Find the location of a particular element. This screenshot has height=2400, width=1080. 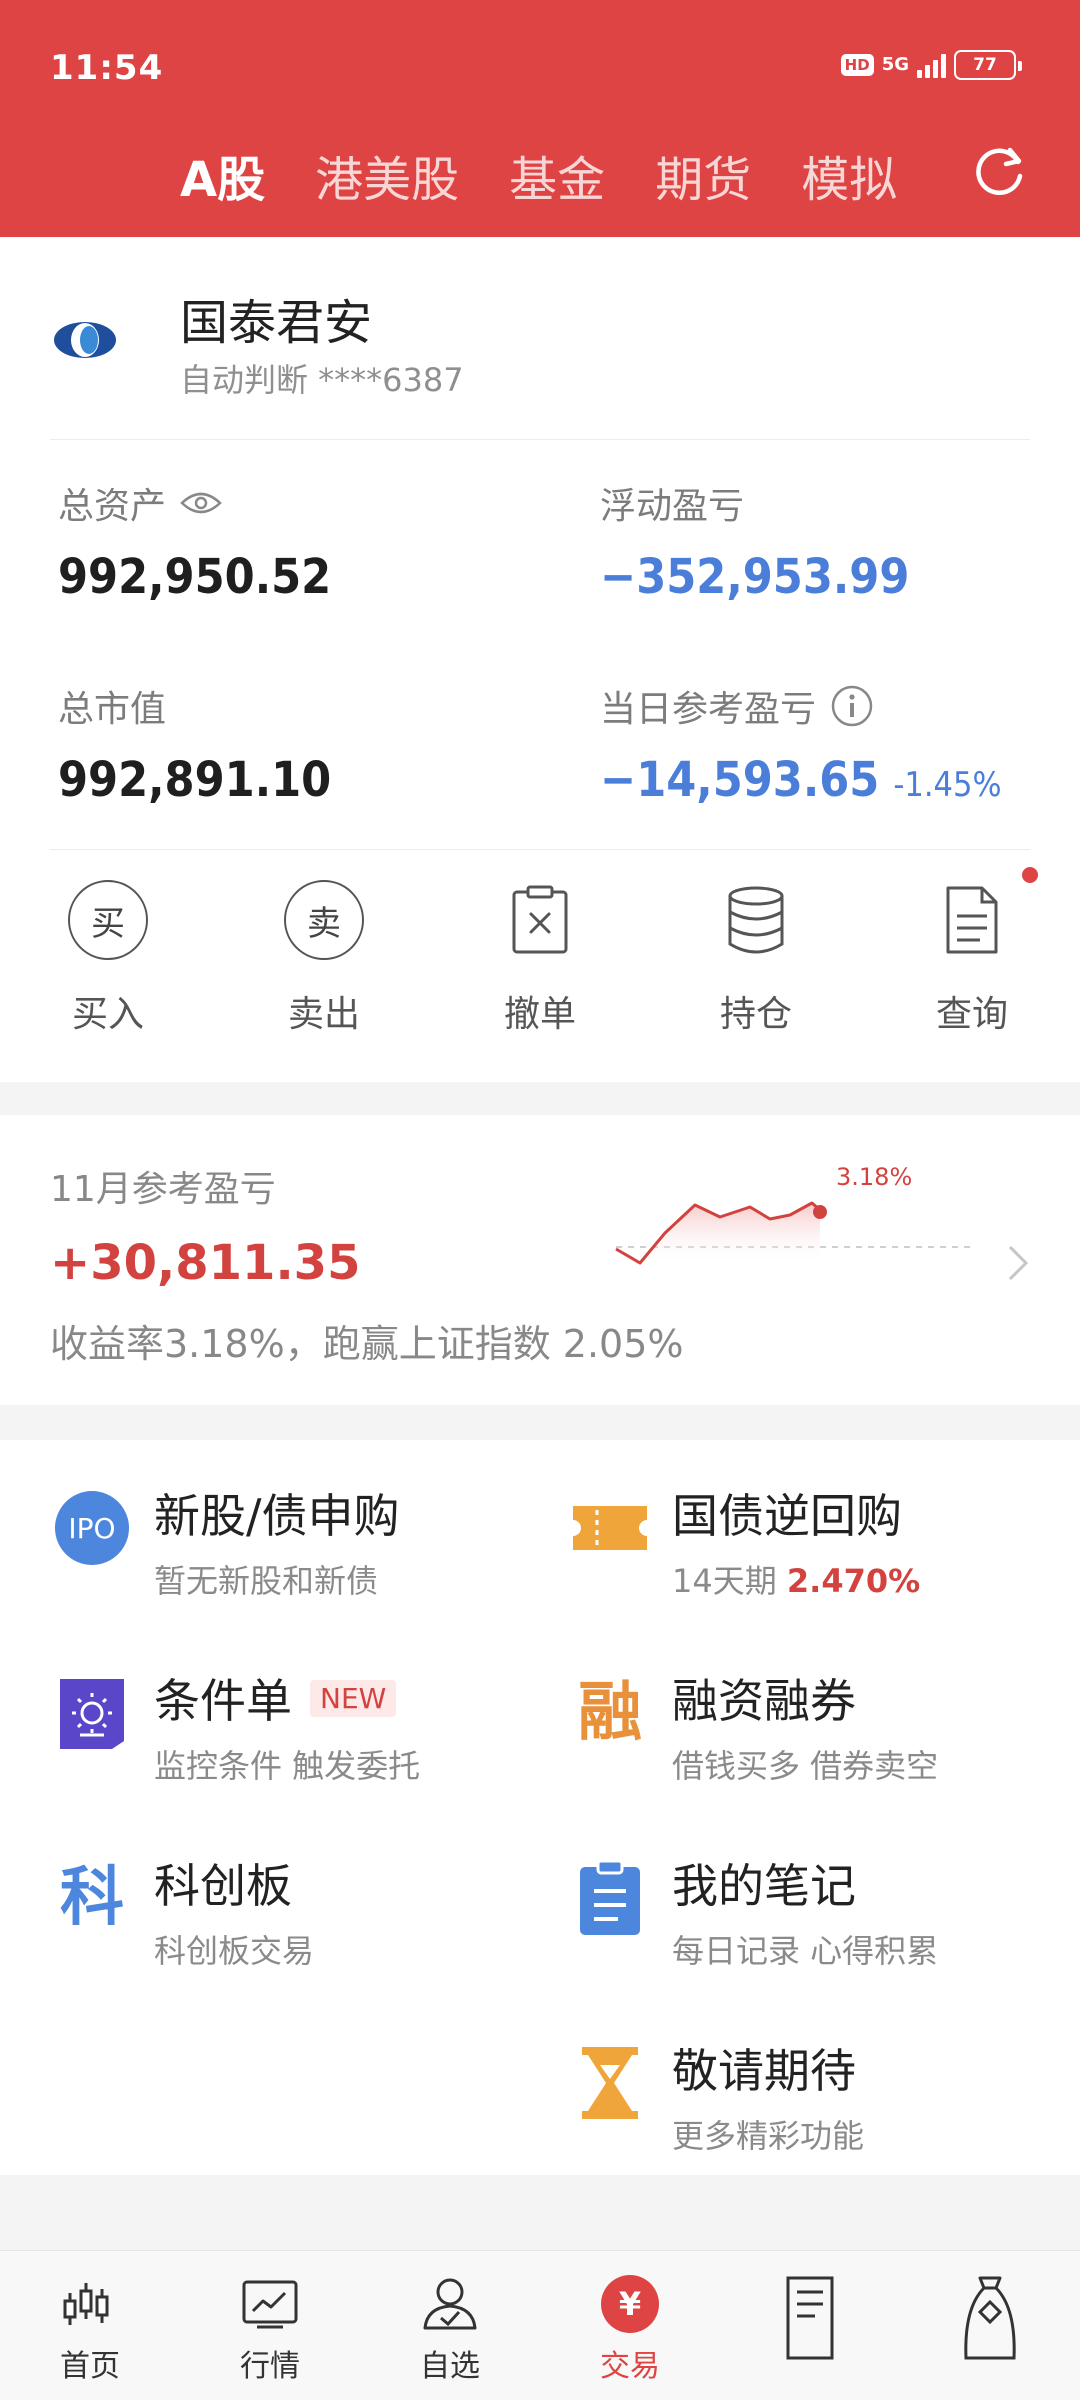

daily-pl-amount: −14,593.65 is located at coordinates (740, 780).